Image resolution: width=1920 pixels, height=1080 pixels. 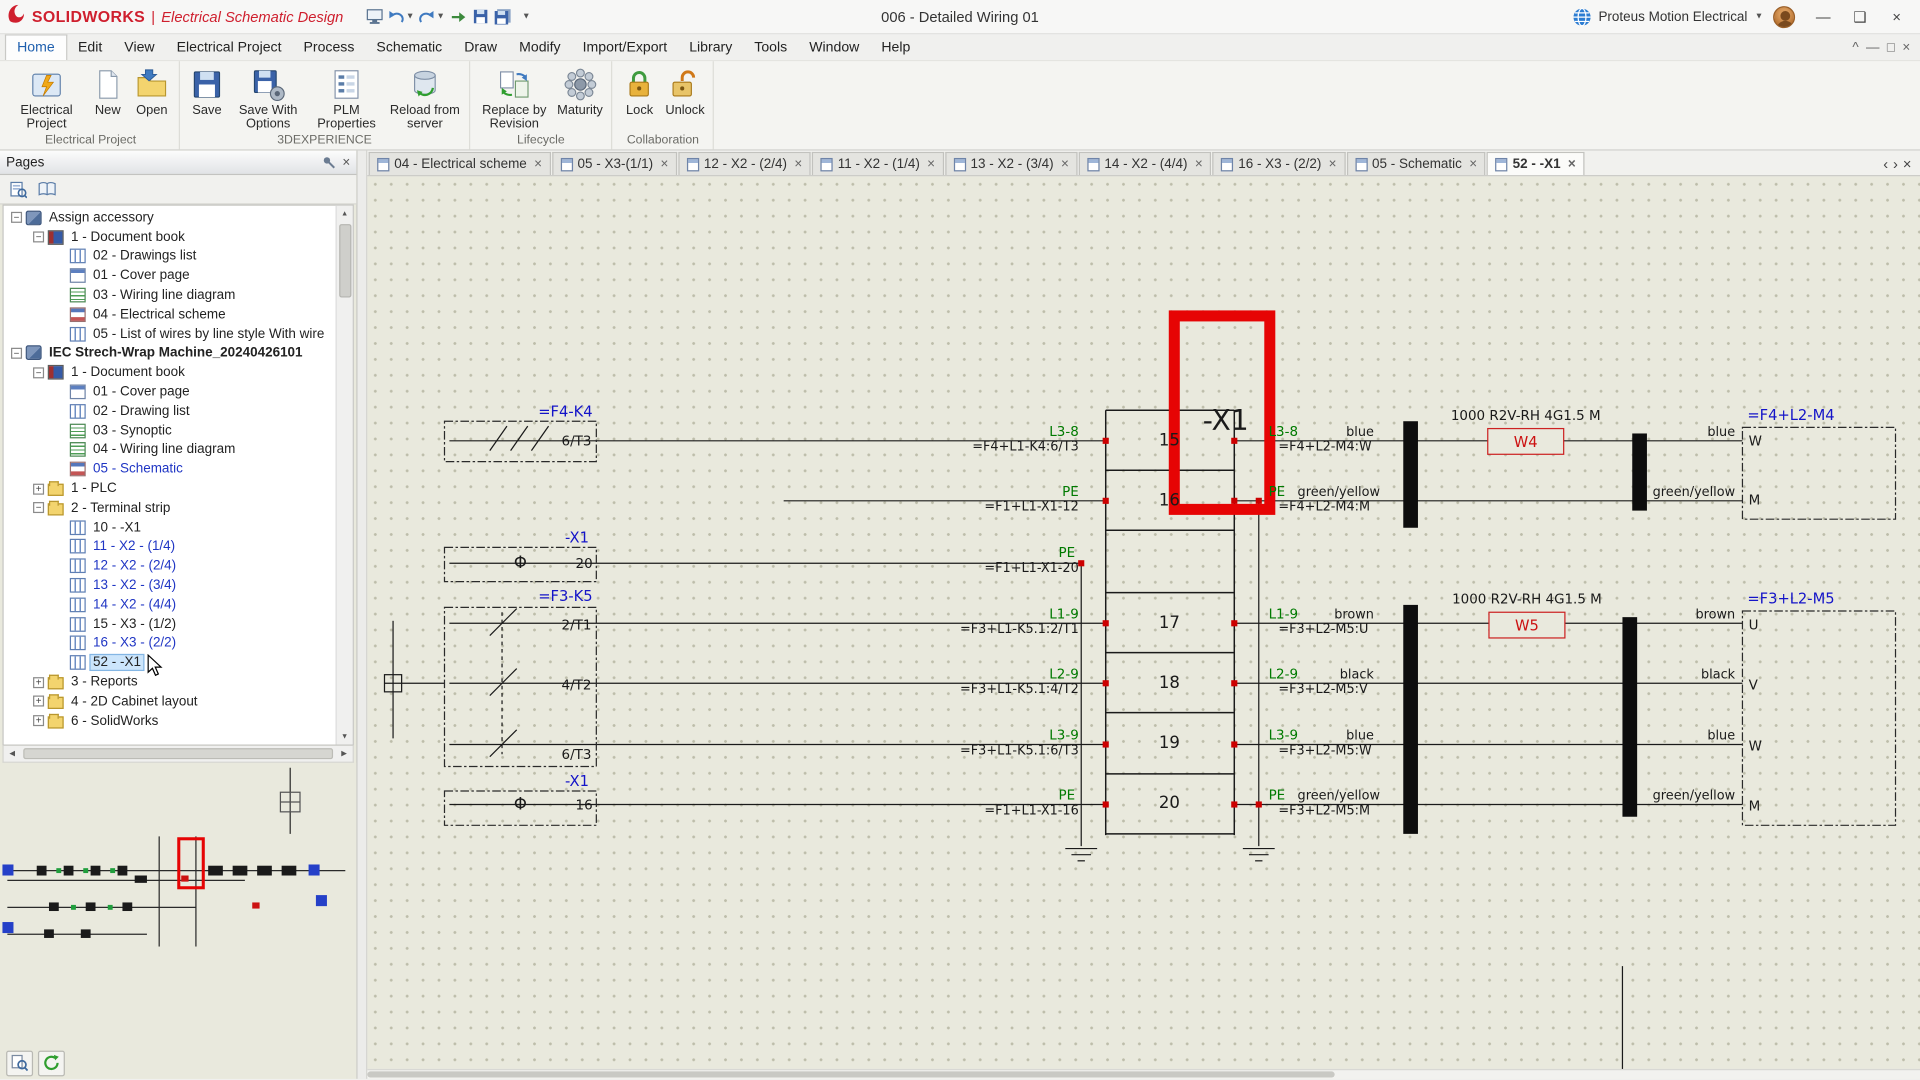 I want to click on menu-schematic: Schematic, so click(x=409, y=47).